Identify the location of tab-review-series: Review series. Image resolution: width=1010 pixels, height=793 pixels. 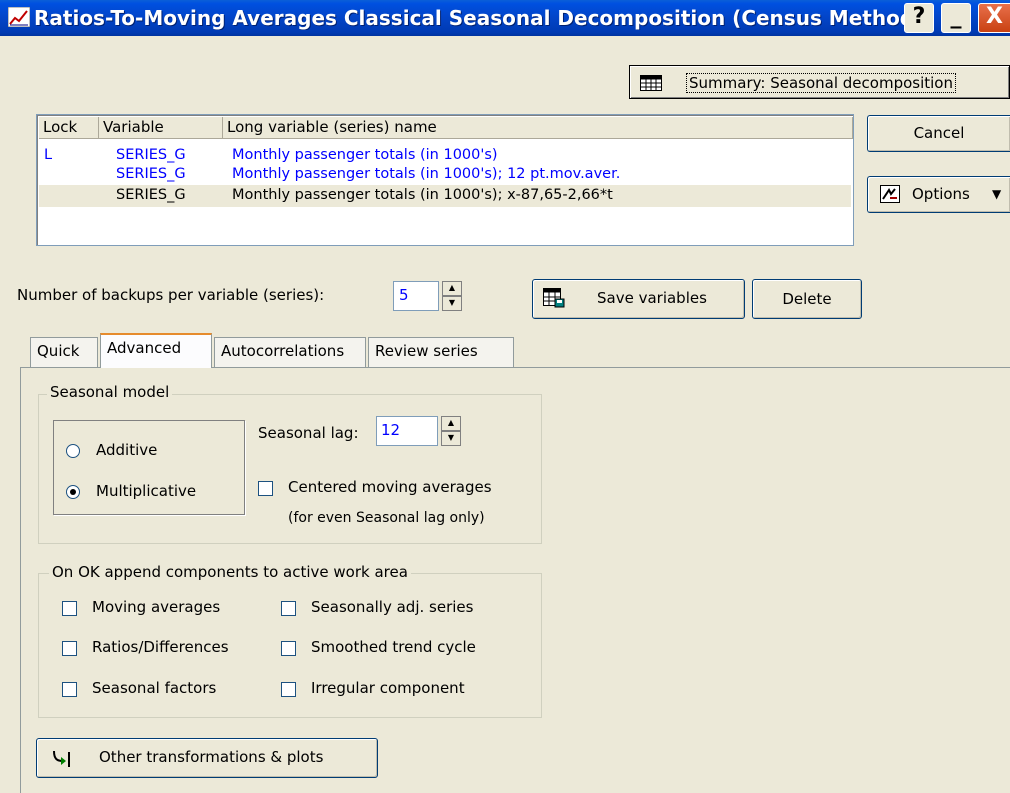
(441, 352).